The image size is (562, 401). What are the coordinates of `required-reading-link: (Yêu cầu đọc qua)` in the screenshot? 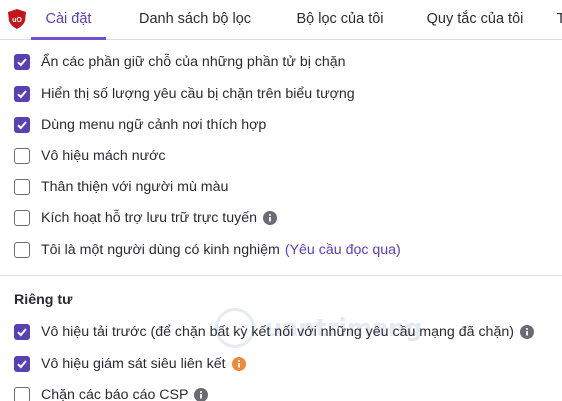 It's located at (343, 250).